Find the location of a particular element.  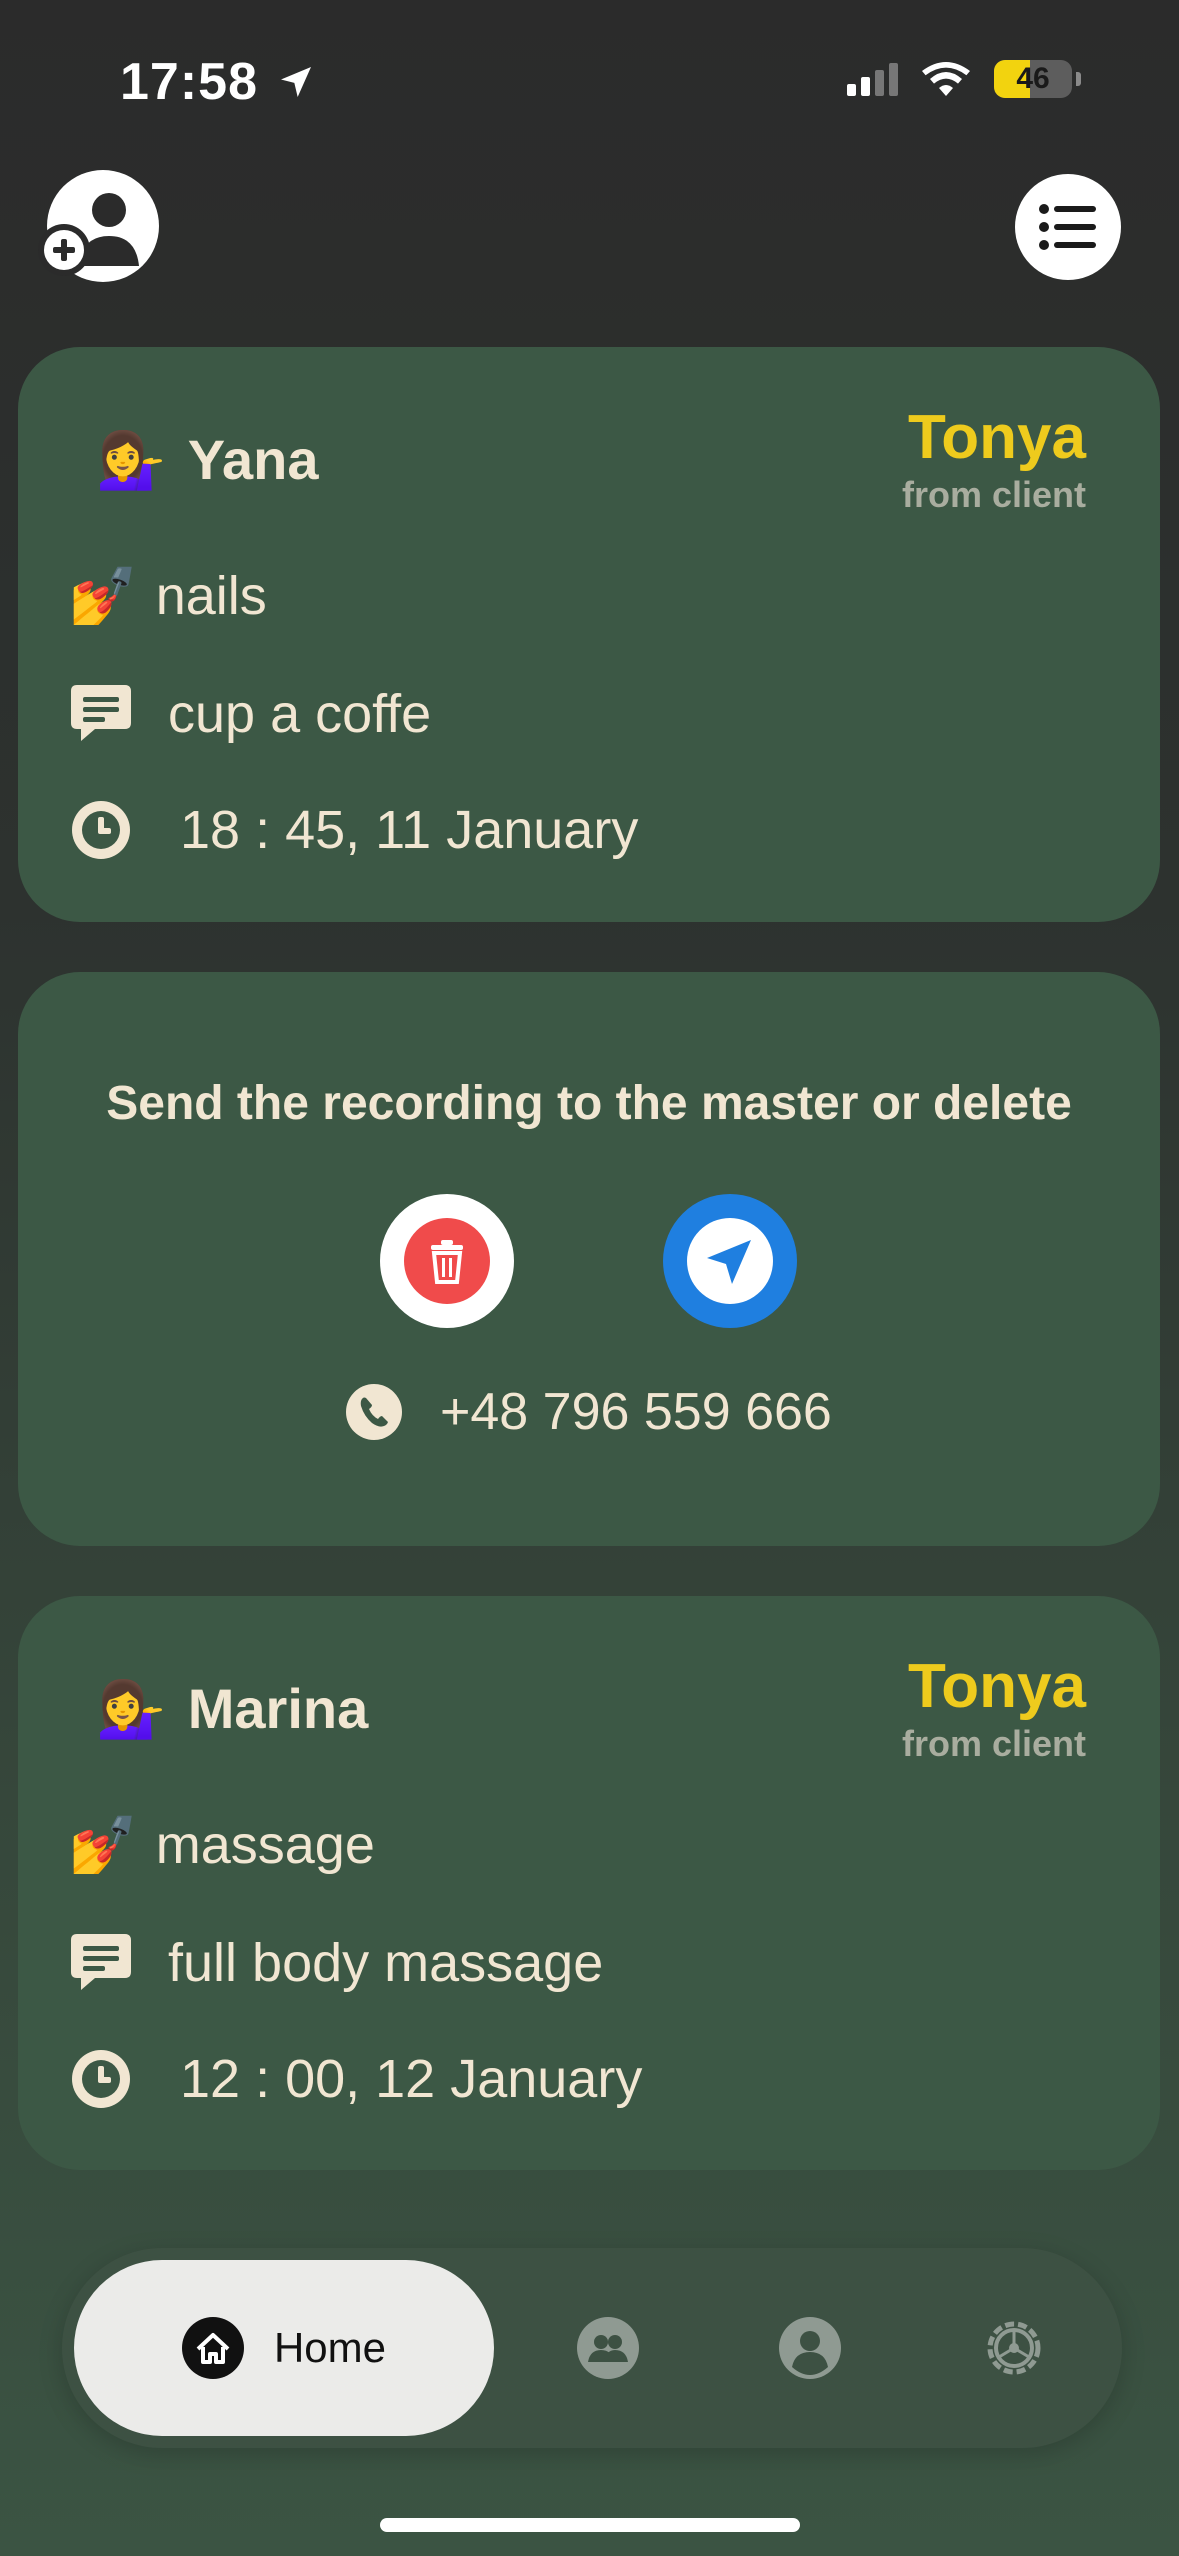

tab-home-label: Home is located at coordinates (330, 2347).